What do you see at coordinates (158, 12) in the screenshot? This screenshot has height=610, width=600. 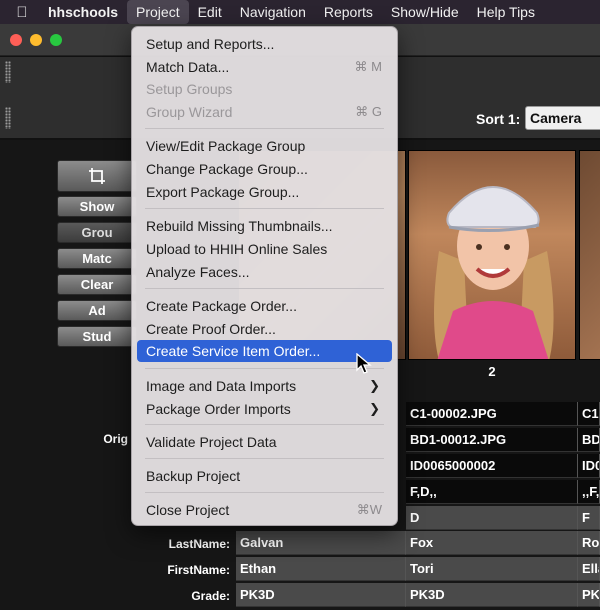 I see `menu-project: Project` at bounding box center [158, 12].